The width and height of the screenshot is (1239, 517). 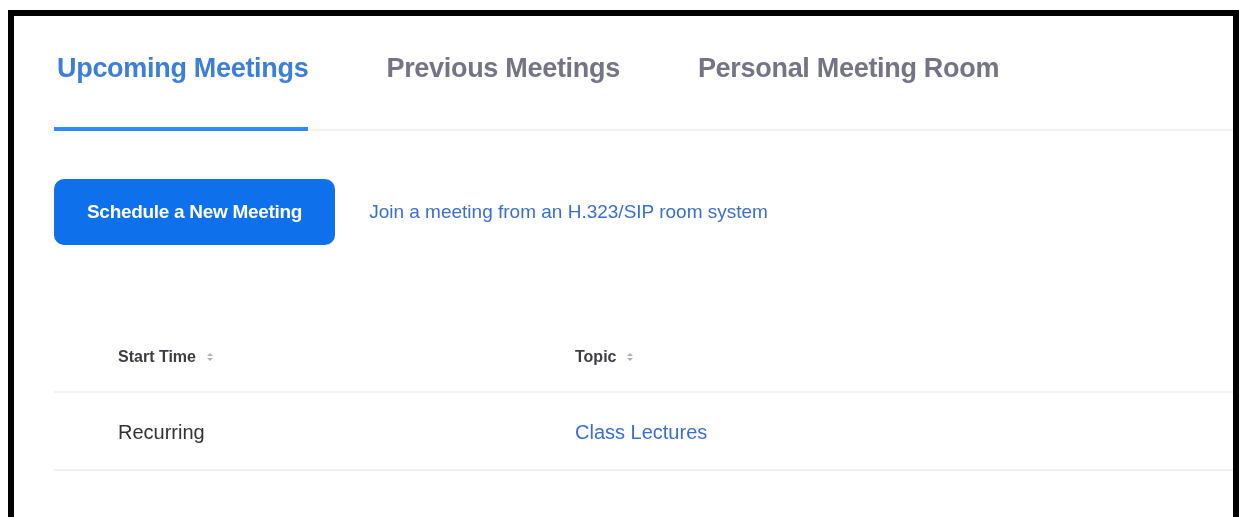 I want to click on tab: Previous Meetings, so click(x=501, y=85).